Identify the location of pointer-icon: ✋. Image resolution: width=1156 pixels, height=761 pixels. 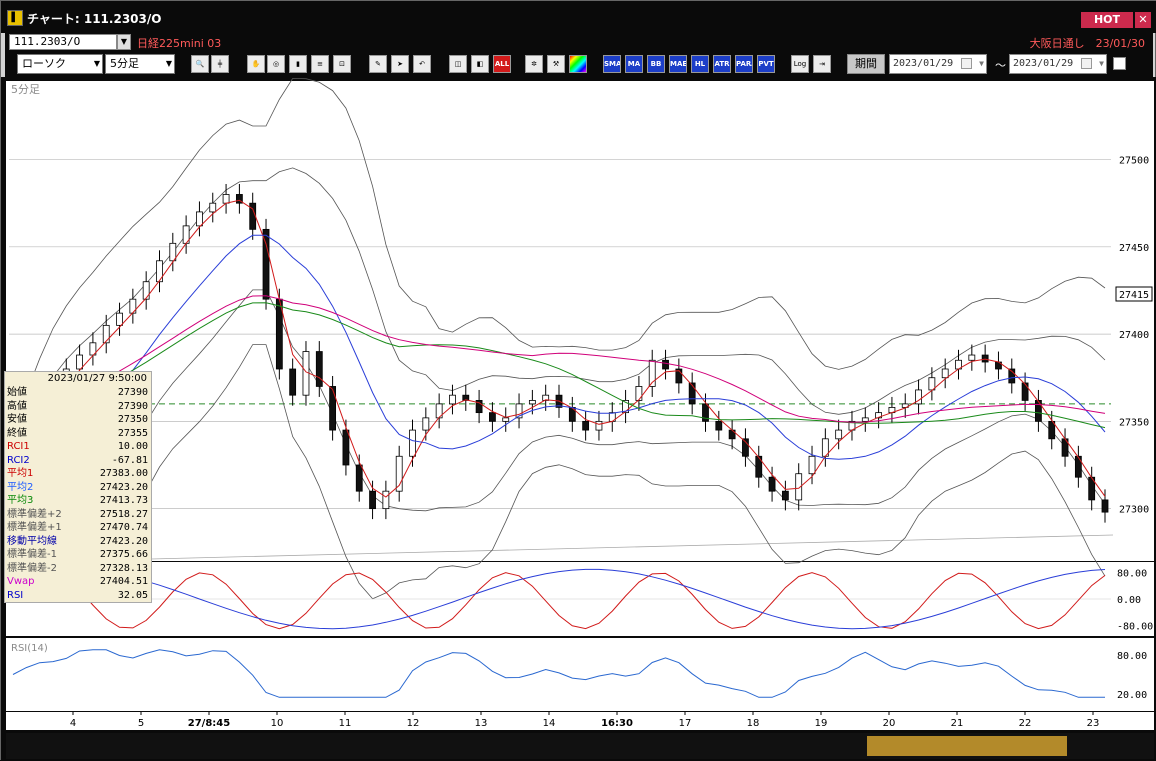
(256, 64).